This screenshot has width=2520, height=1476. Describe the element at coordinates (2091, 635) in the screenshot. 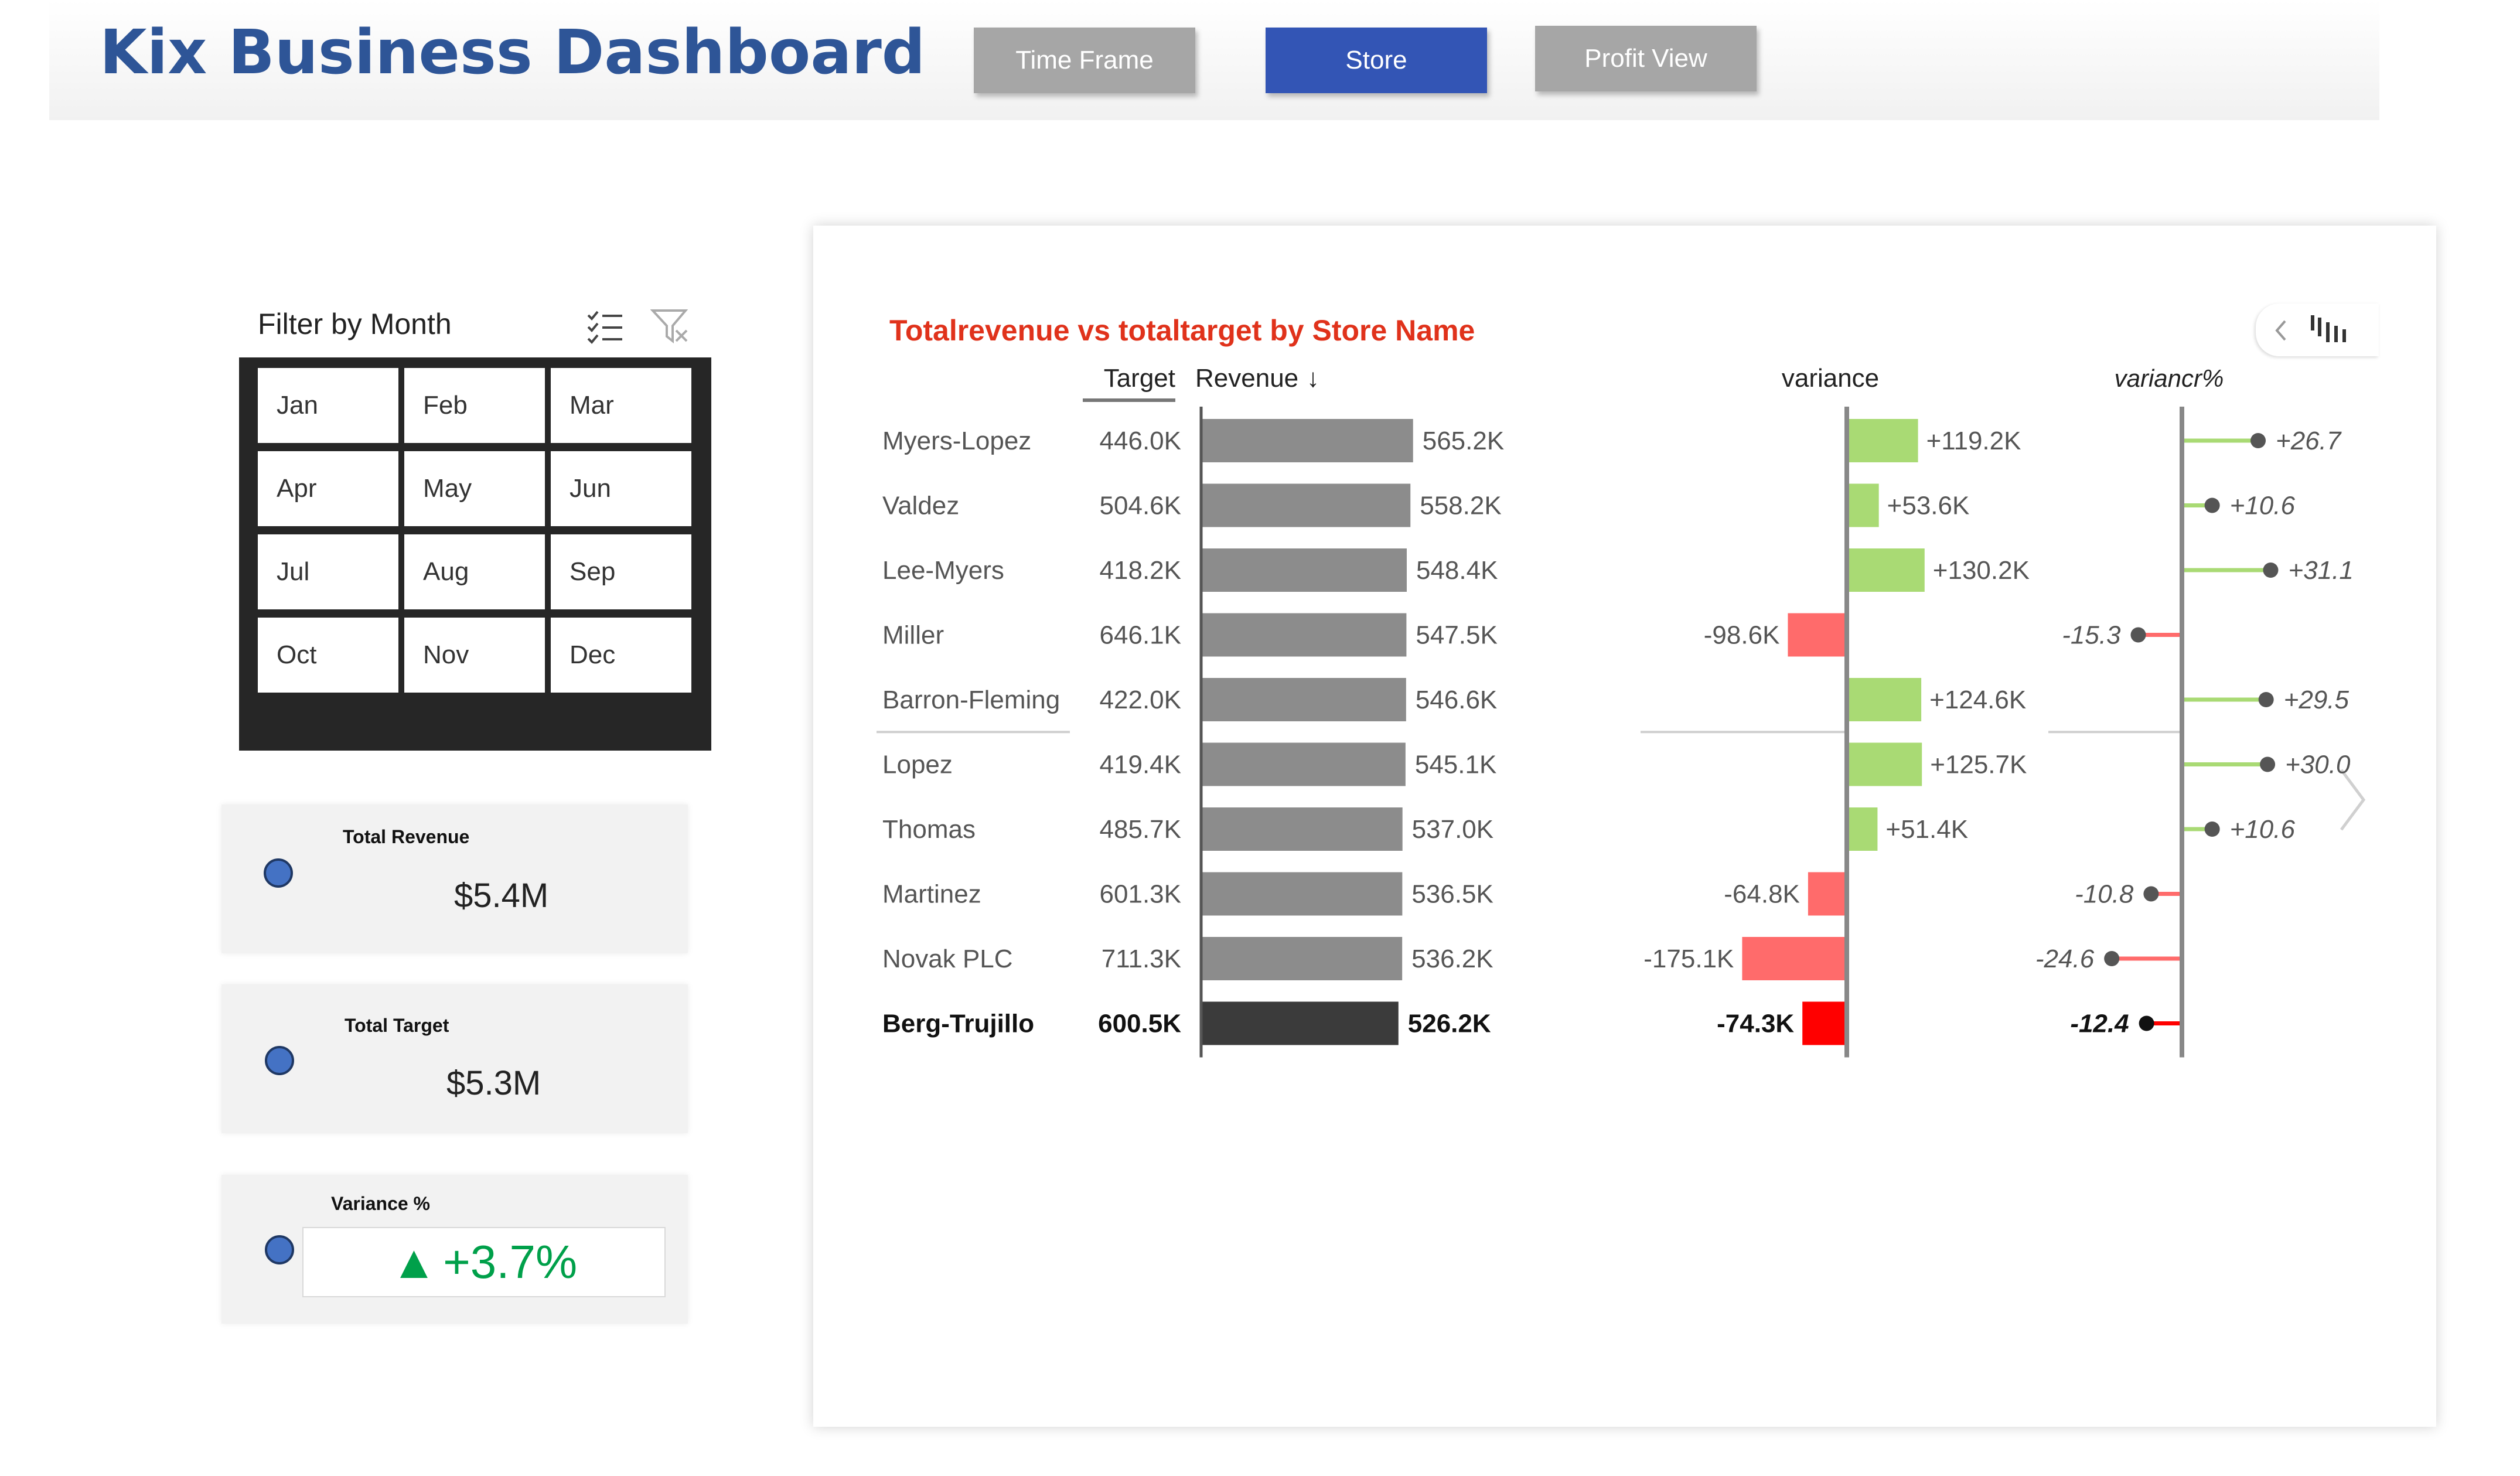

I see `variance-pct-value-label: -15.3` at that location.